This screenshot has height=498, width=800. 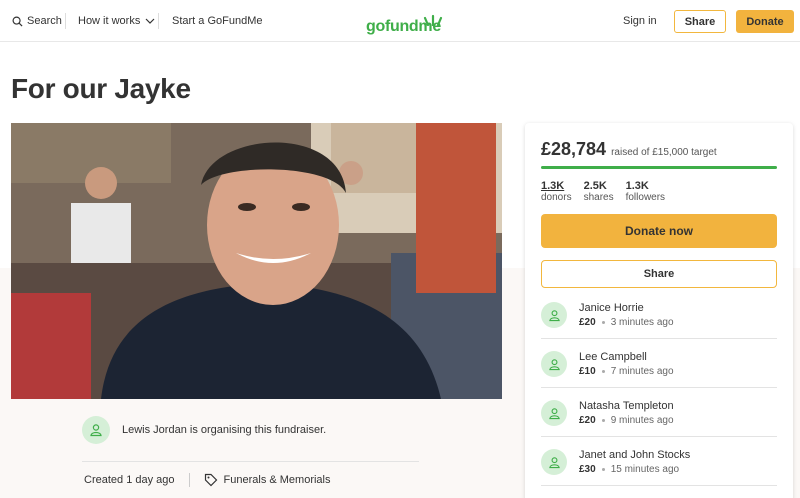 I want to click on share-button: Share, so click(x=659, y=274).